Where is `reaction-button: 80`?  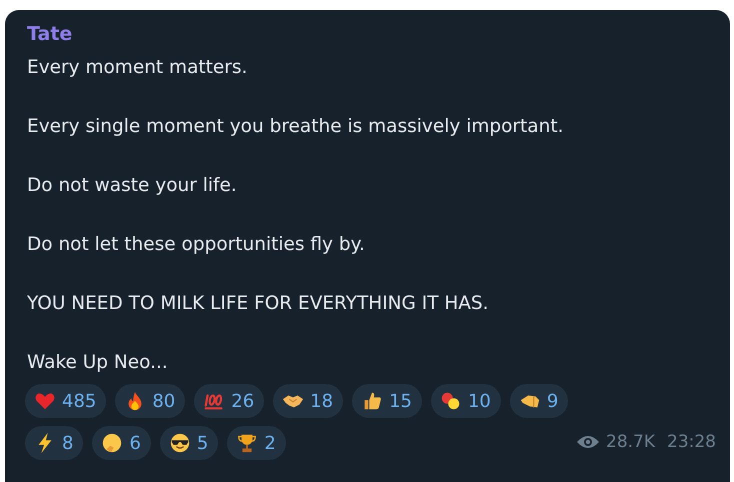
reaction-button: 80 is located at coordinates (150, 401).